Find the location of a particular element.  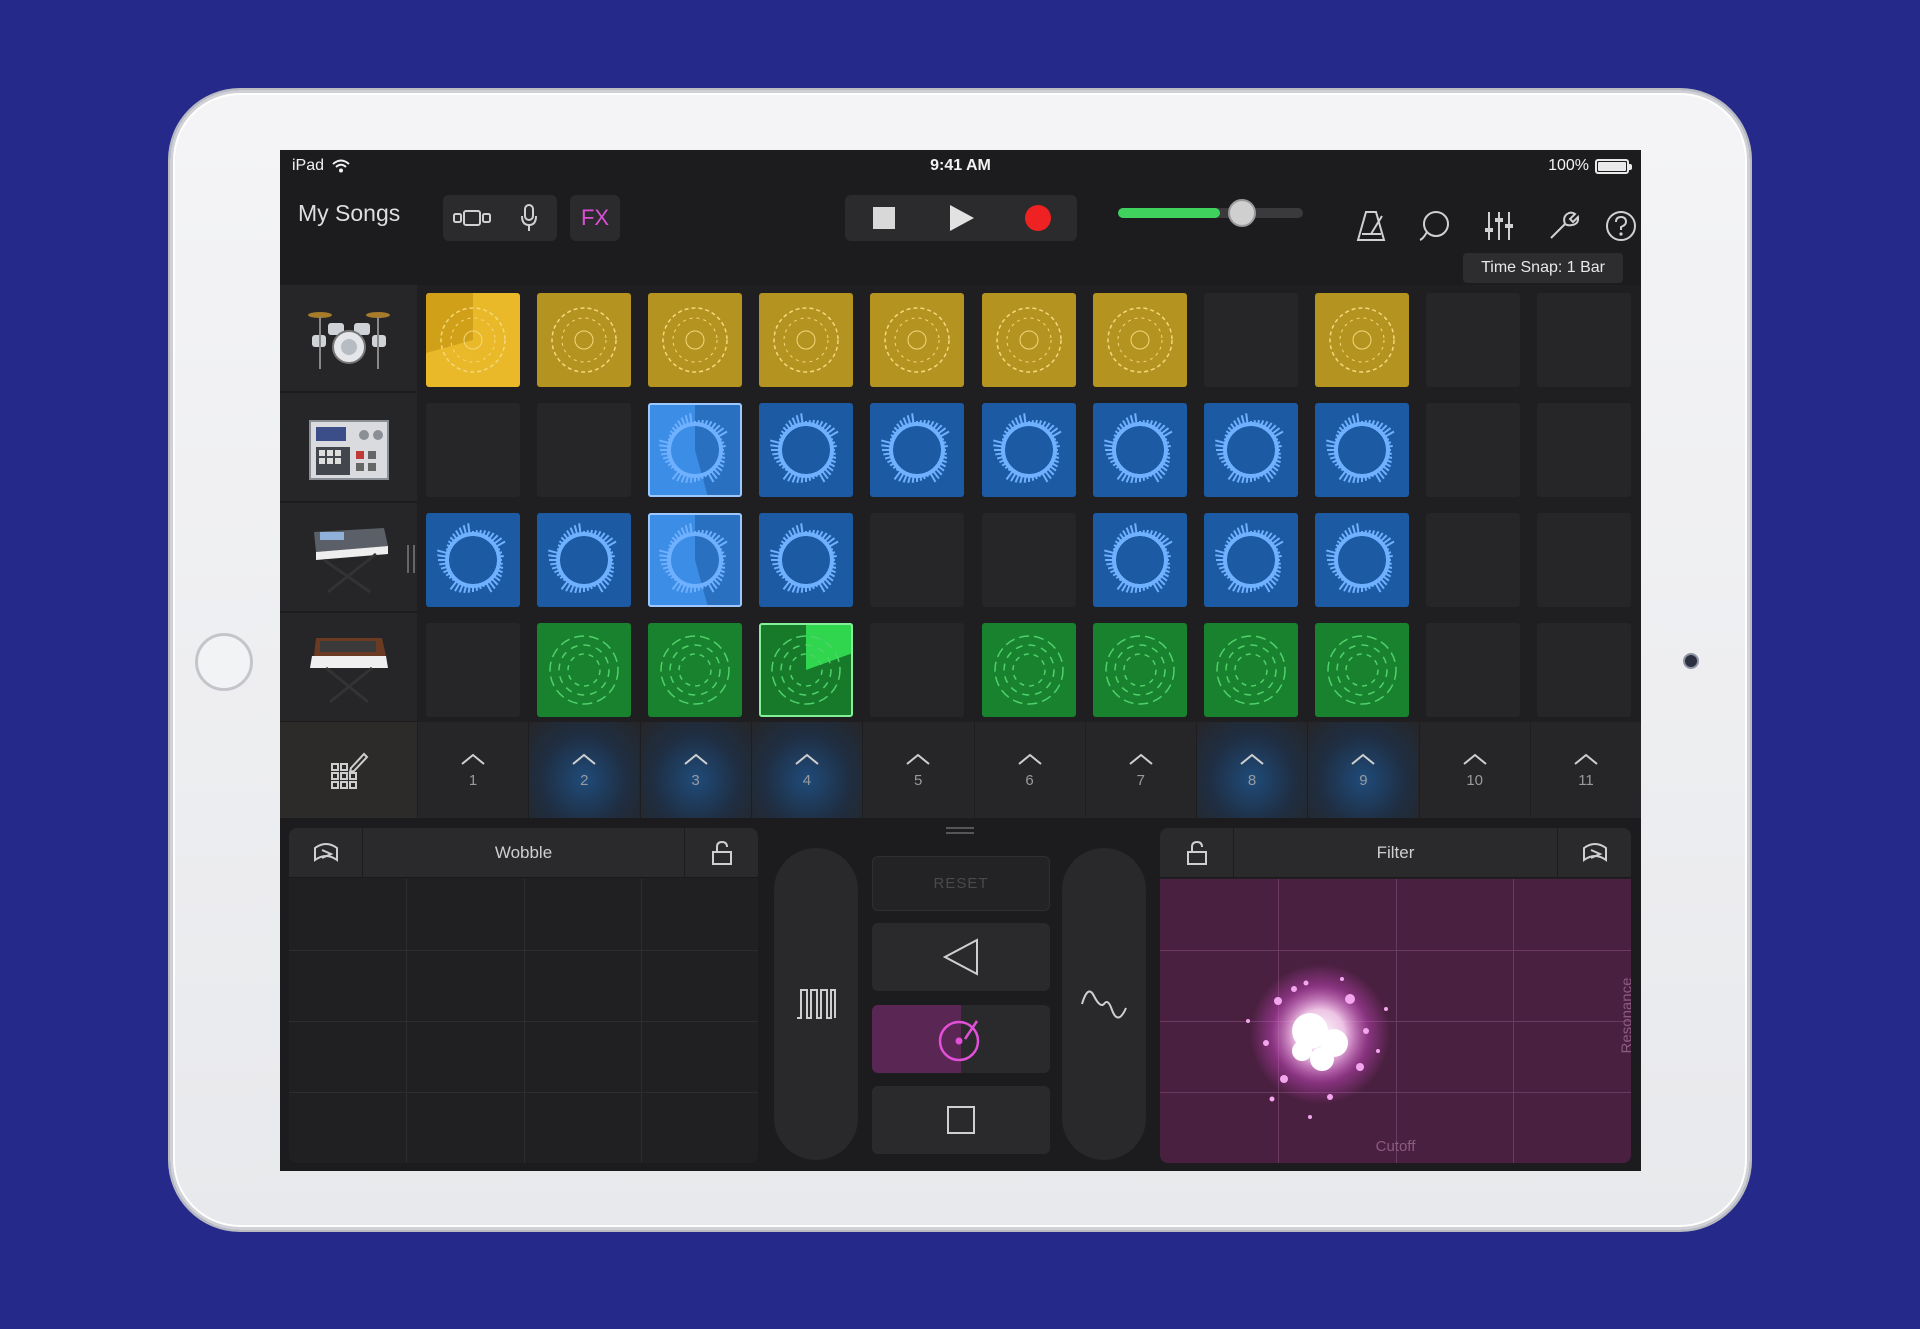

record-button is located at coordinates (1038, 218).